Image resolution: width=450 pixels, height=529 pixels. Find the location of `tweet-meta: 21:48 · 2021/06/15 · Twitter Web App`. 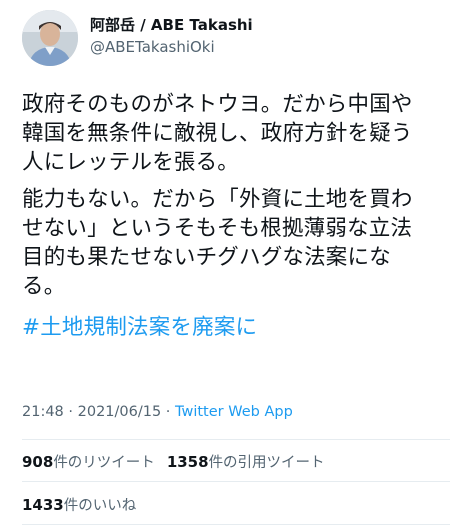

tweet-meta: 21:48 · 2021/06/15 · Twitter Web App is located at coordinates (157, 412).